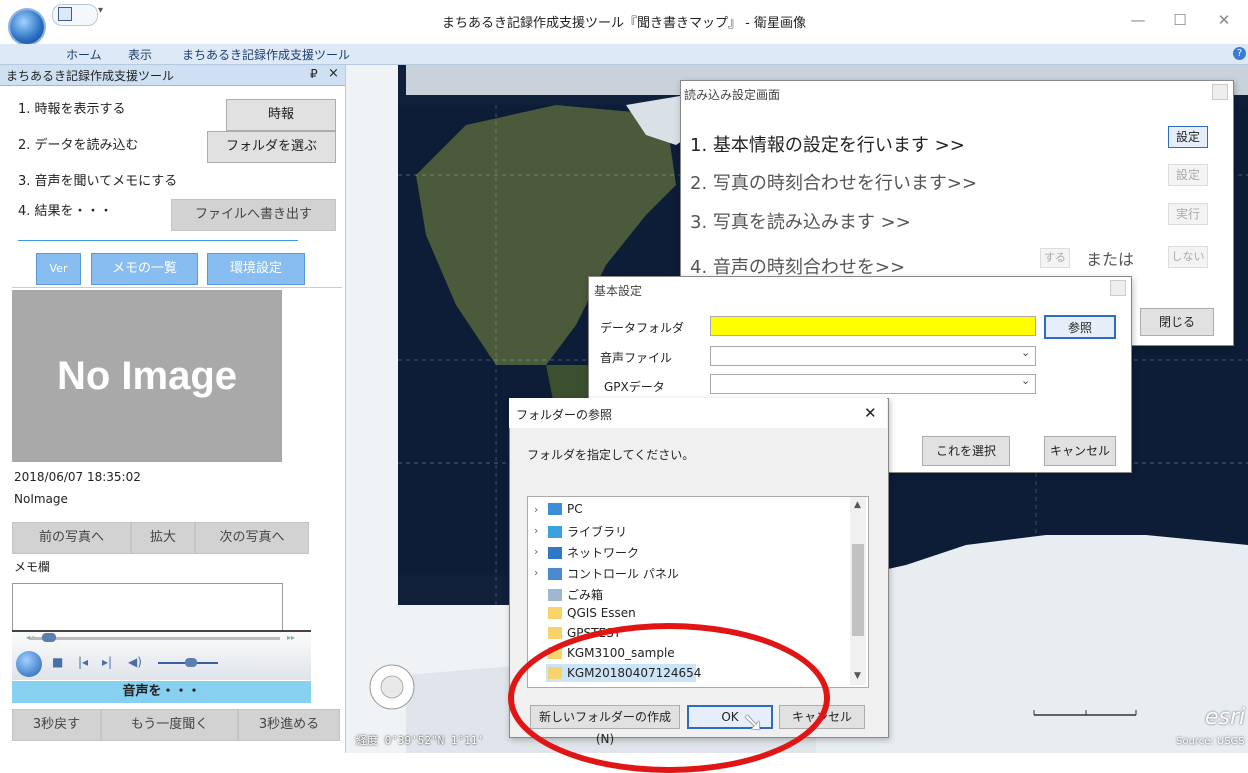 The image size is (1248, 773). What do you see at coordinates (636, 358) in the screenshot?
I see `audio-file-label: 音声ファイル` at bounding box center [636, 358].